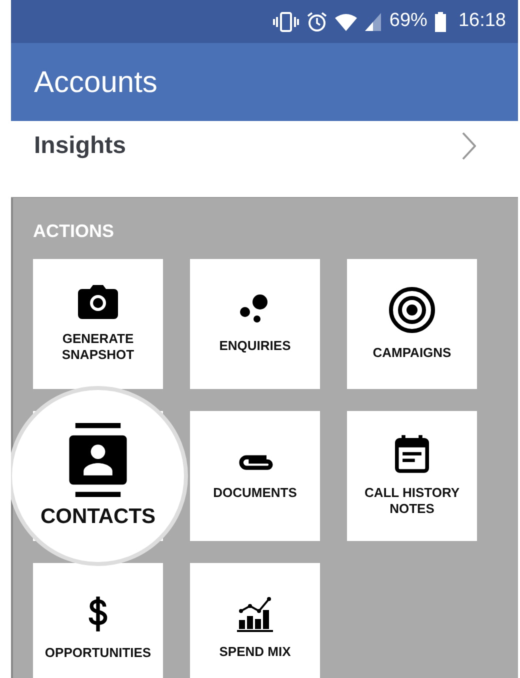 This screenshot has height=678, width=520. I want to click on section-heading: ACTIONS, so click(74, 231).